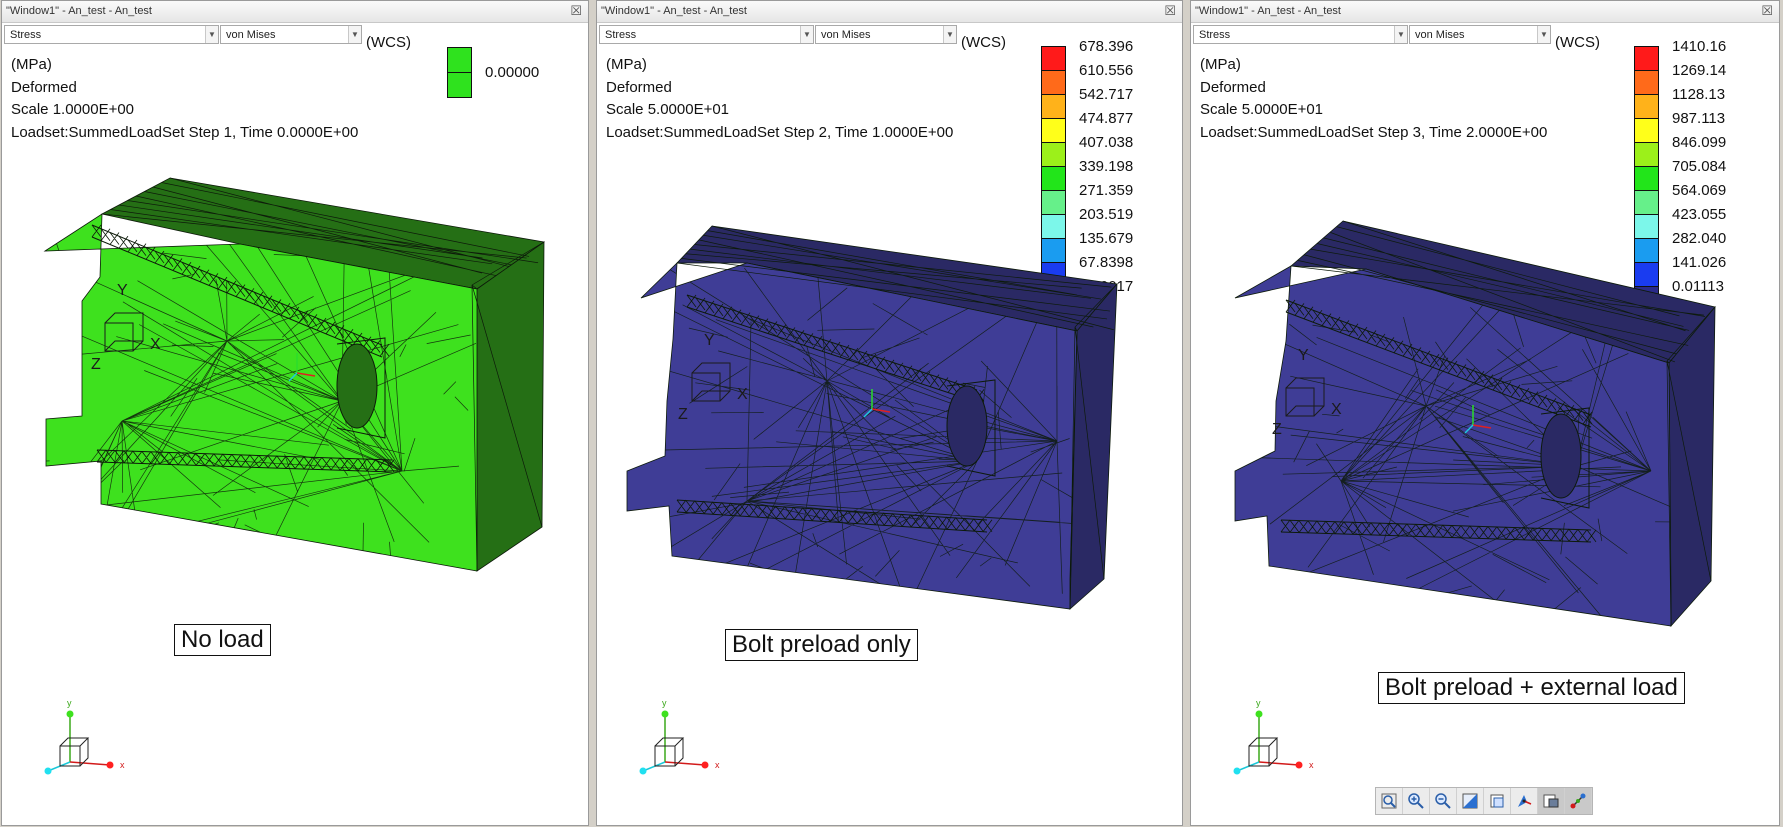  What do you see at coordinates (1470, 801) in the screenshot?
I see `shade-icon` at bounding box center [1470, 801].